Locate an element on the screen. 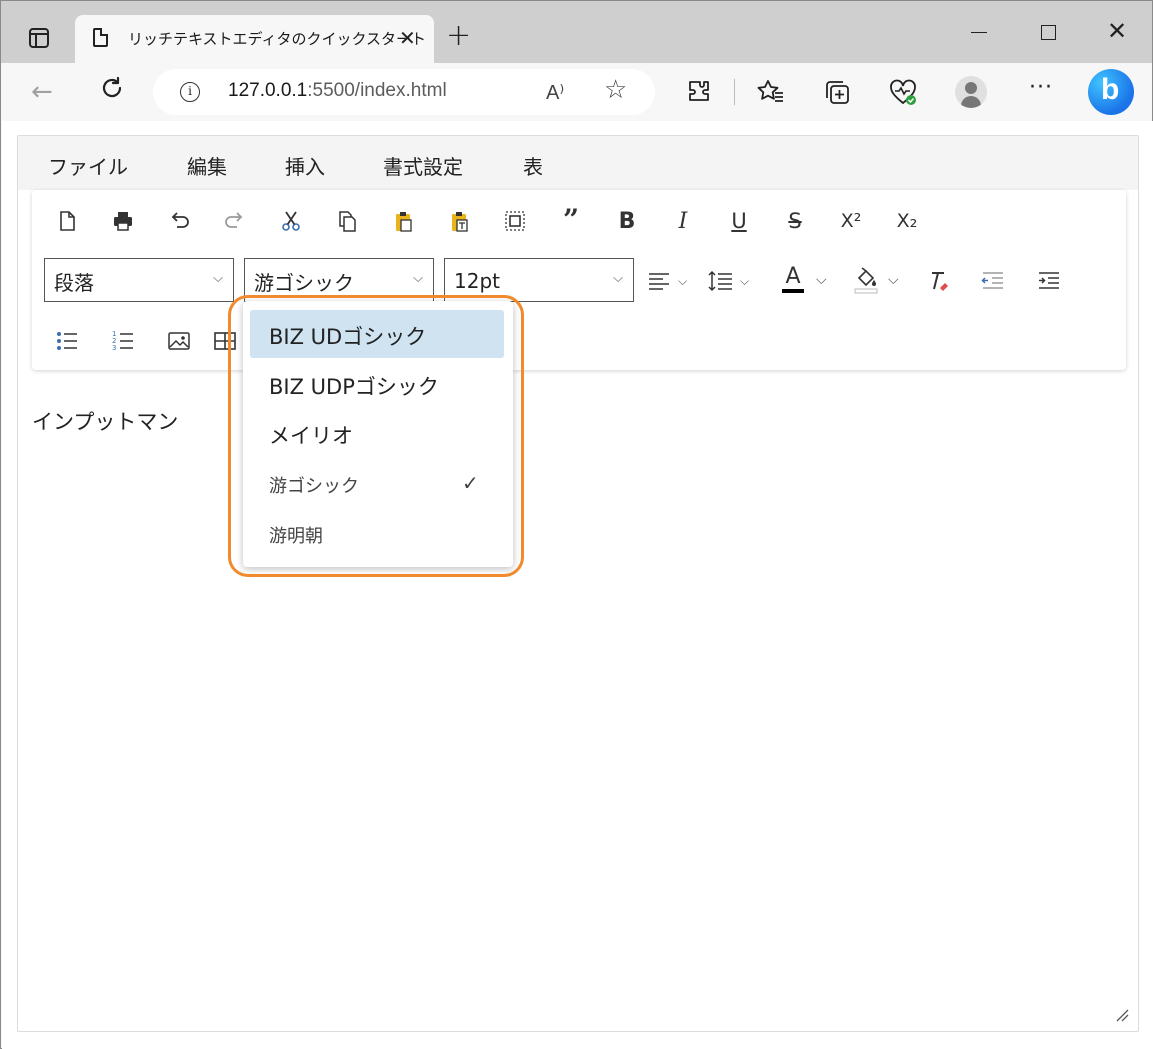 The image size is (1153, 1049). font-color-icon: A is located at coordinates (793, 279).